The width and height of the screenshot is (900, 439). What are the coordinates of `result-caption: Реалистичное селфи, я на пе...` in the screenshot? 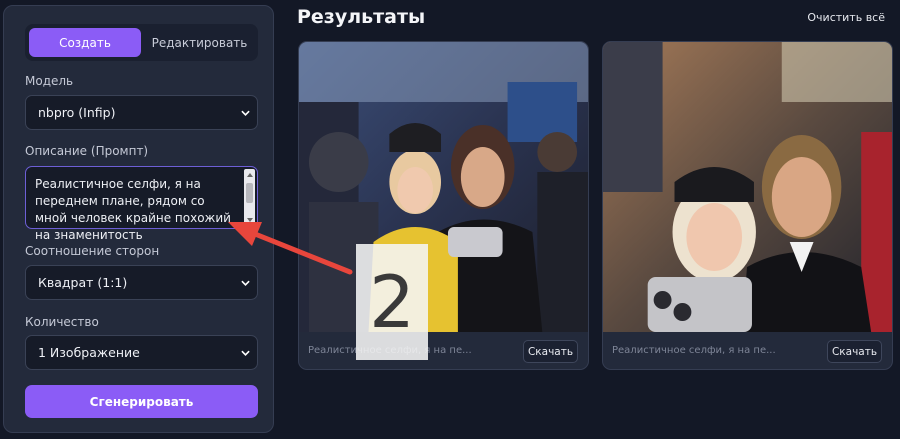 It's located at (694, 350).